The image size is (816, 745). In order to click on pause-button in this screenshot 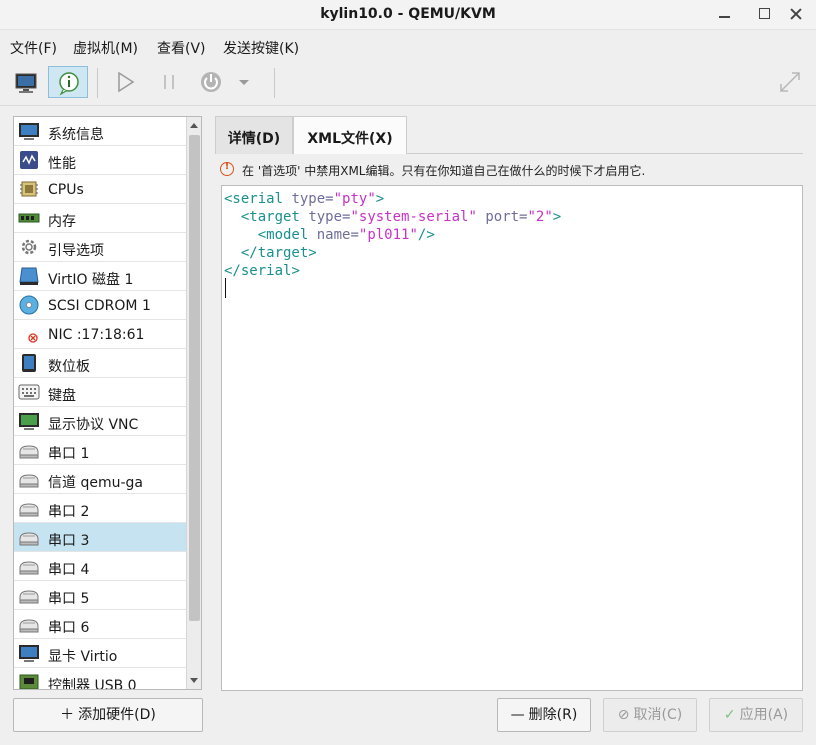, I will do `click(169, 82)`.